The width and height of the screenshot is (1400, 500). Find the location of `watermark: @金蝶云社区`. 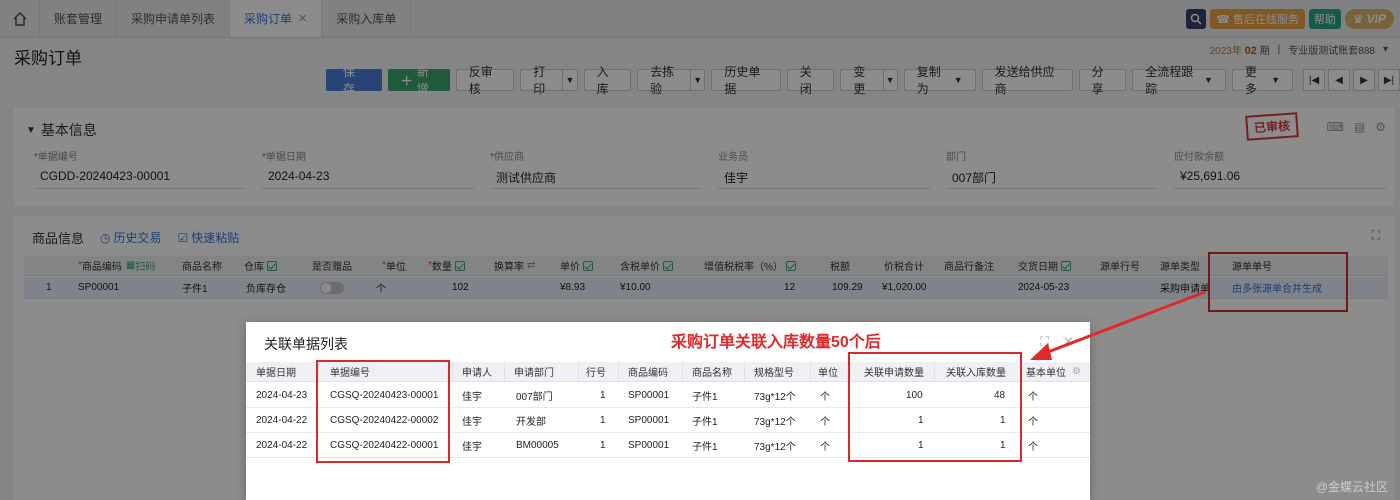

watermark: @金蝶云社区 is located at coordinates (1351, 487).